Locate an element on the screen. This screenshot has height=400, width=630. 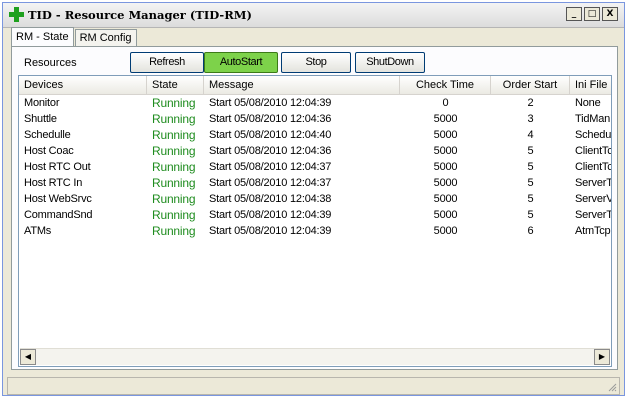
maximize-button: □ is located at coordinates (592, 14).